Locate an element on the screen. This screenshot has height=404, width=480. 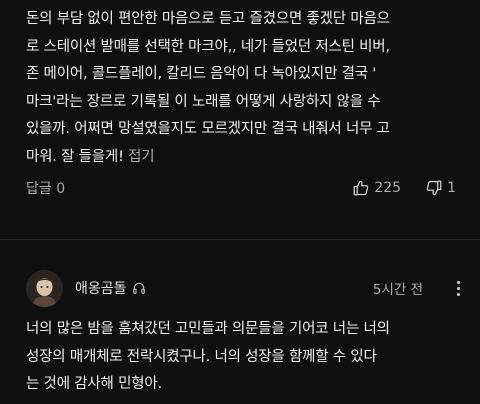
comment-line: 는 것에 감사해 민형아. is located at coordinates (94, 384).